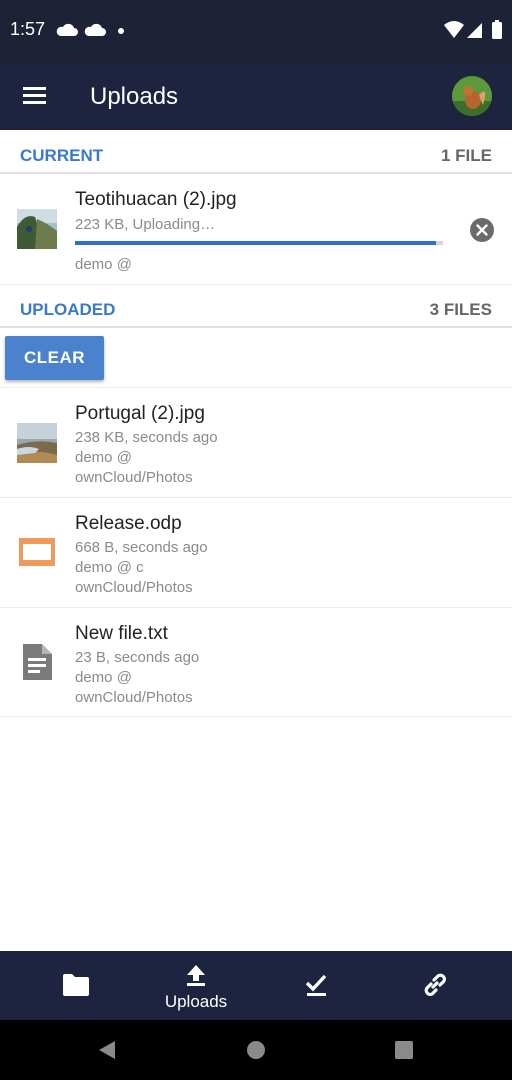 This screenshot has height=1080, width=512. What do you see at coordinates (316, 986) in the screenshot?
I see `checklist-icon` at bounding box center [316, 986].